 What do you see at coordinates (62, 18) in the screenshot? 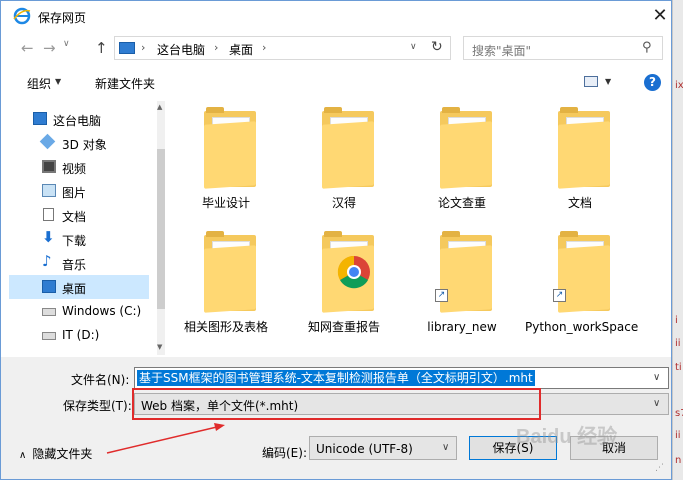
I see `window-title: 保存网页` at bounding box center [62, 18].